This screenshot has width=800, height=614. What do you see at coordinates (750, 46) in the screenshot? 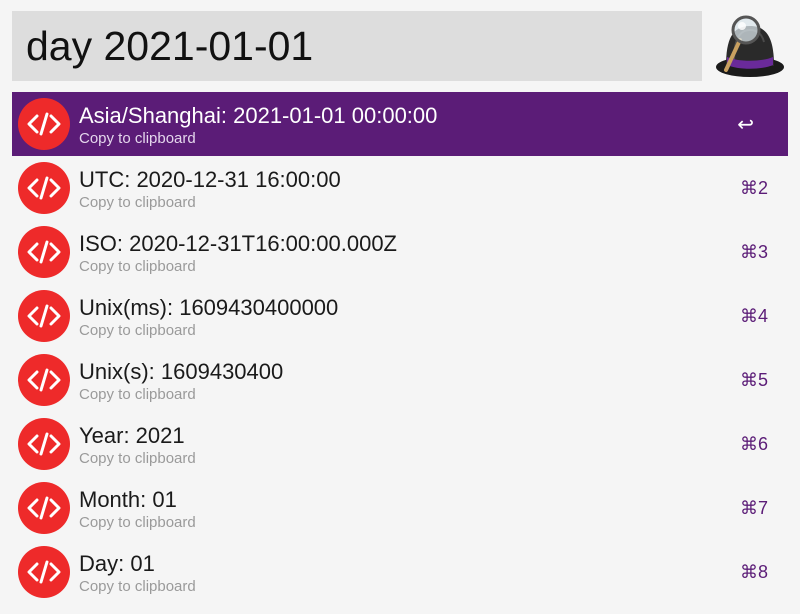
I see `alfred-hat-logo-icon` at bounding box center [750, 46].